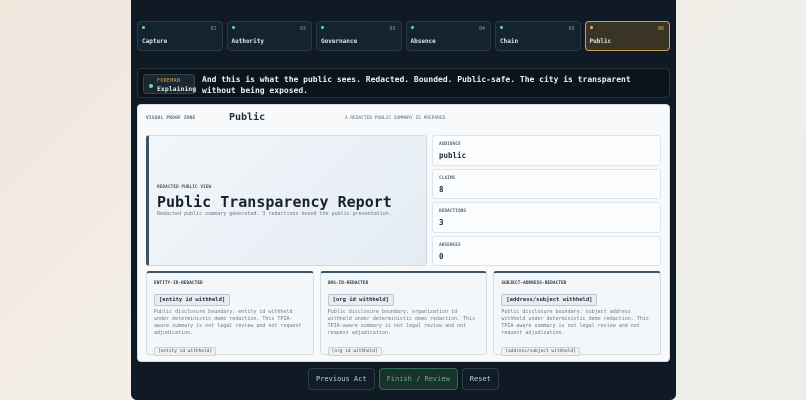  What do you see at coordinates (447, 178) in the screenshot?
I see `stat-label: CLAIMS` at bounding box center [447, 178].